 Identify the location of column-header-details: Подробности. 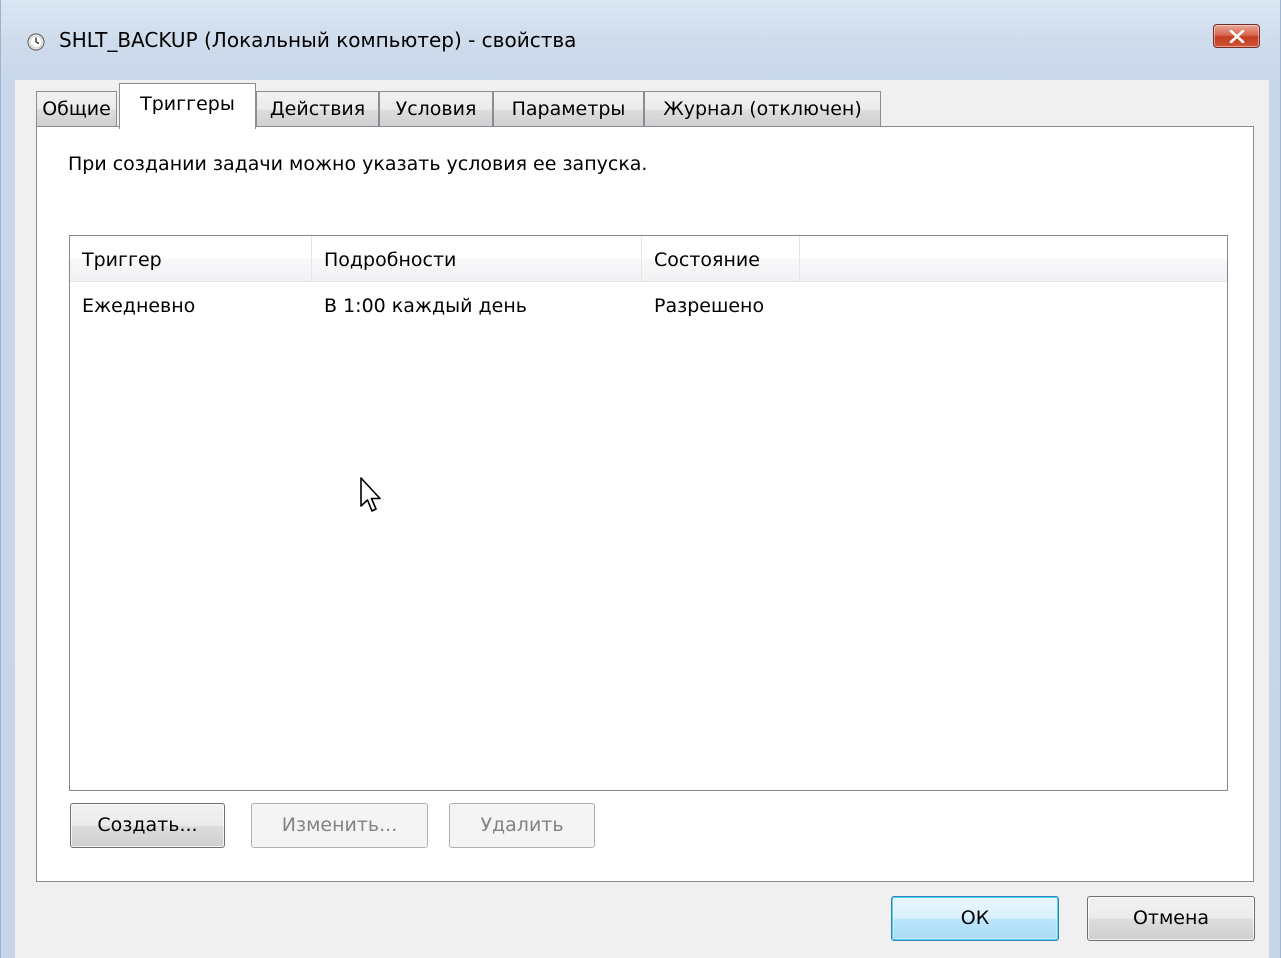
(477, 258).